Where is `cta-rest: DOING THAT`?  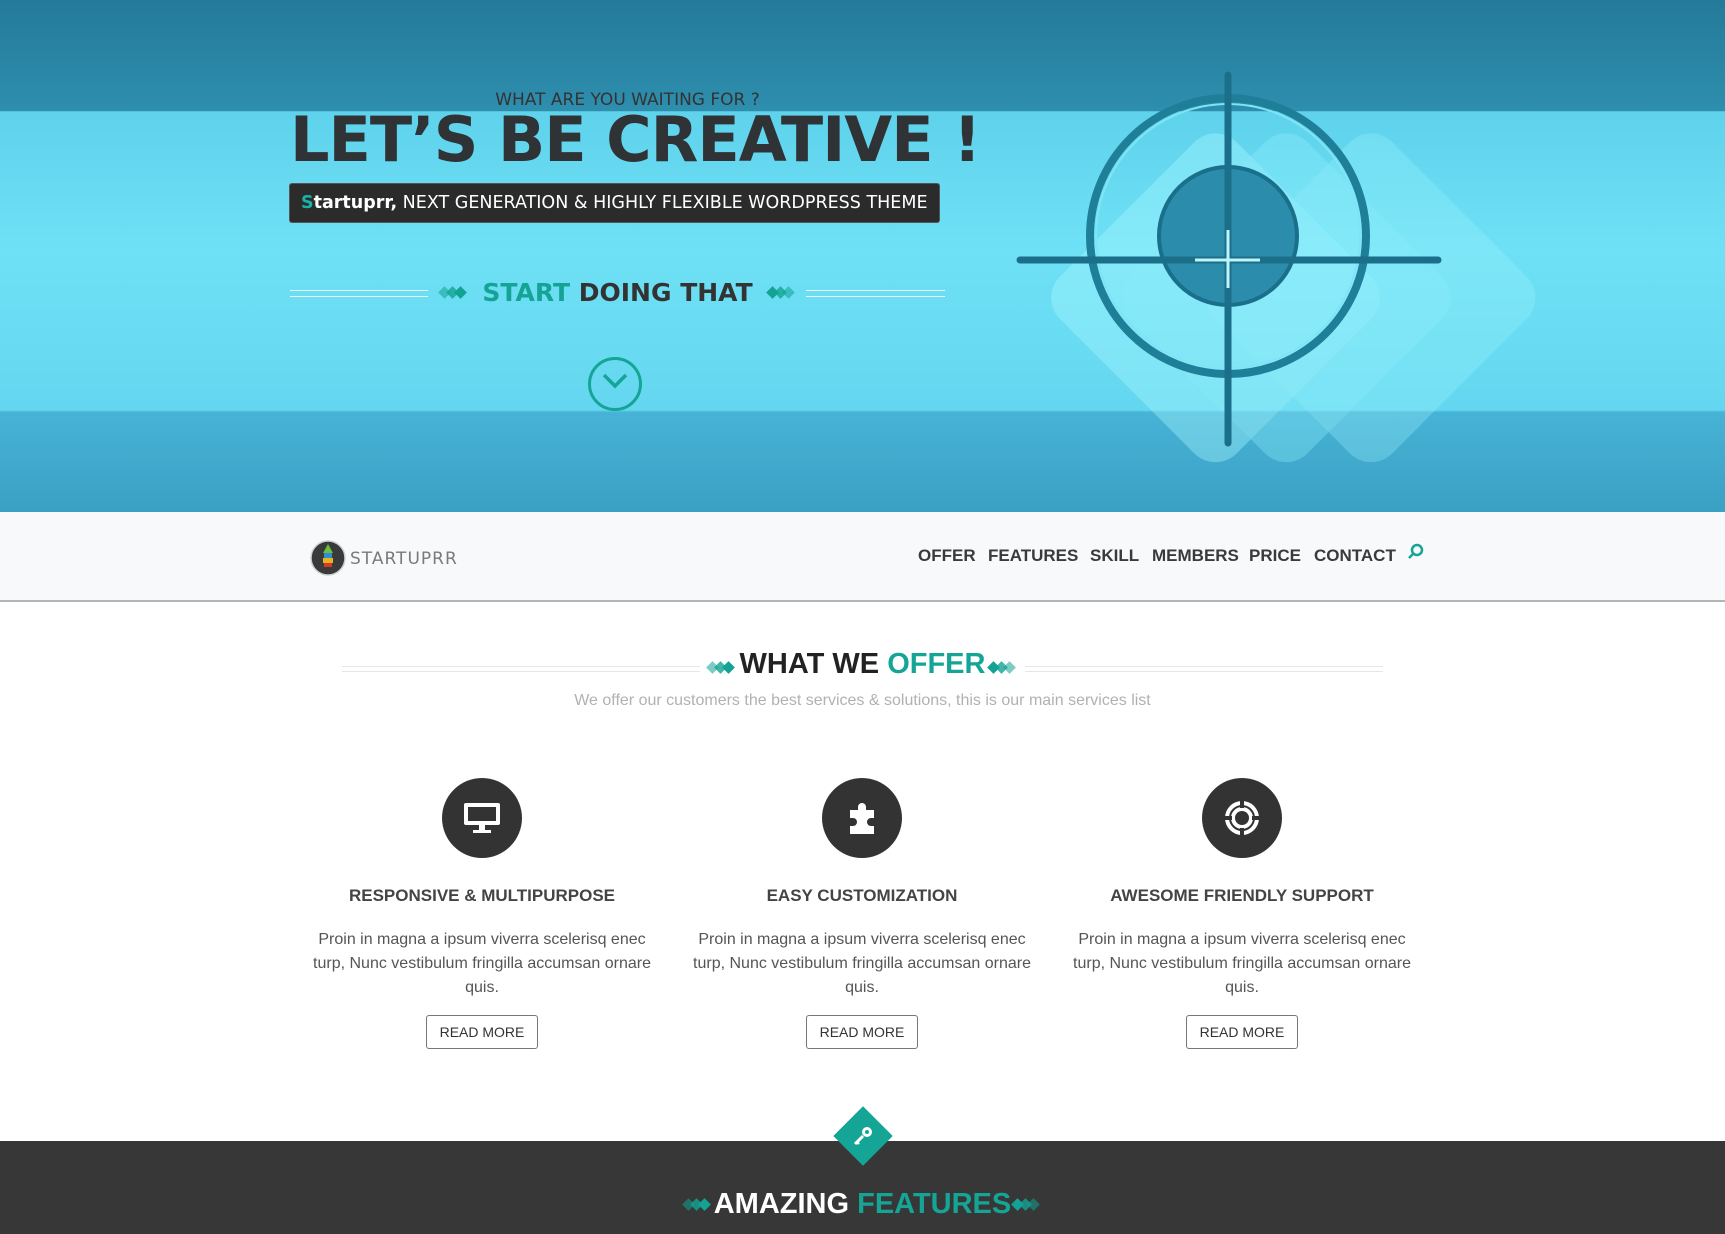
cta-rest: DOING THAT is located at coordinates (661, 292).